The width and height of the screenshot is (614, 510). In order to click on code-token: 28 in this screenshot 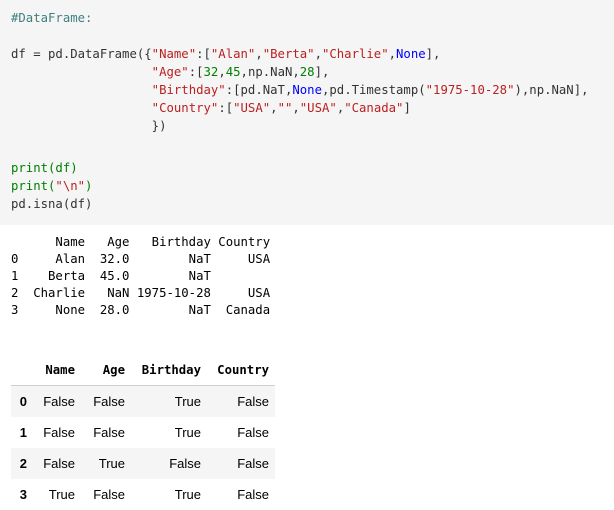, I will do `click(307, 72)`.